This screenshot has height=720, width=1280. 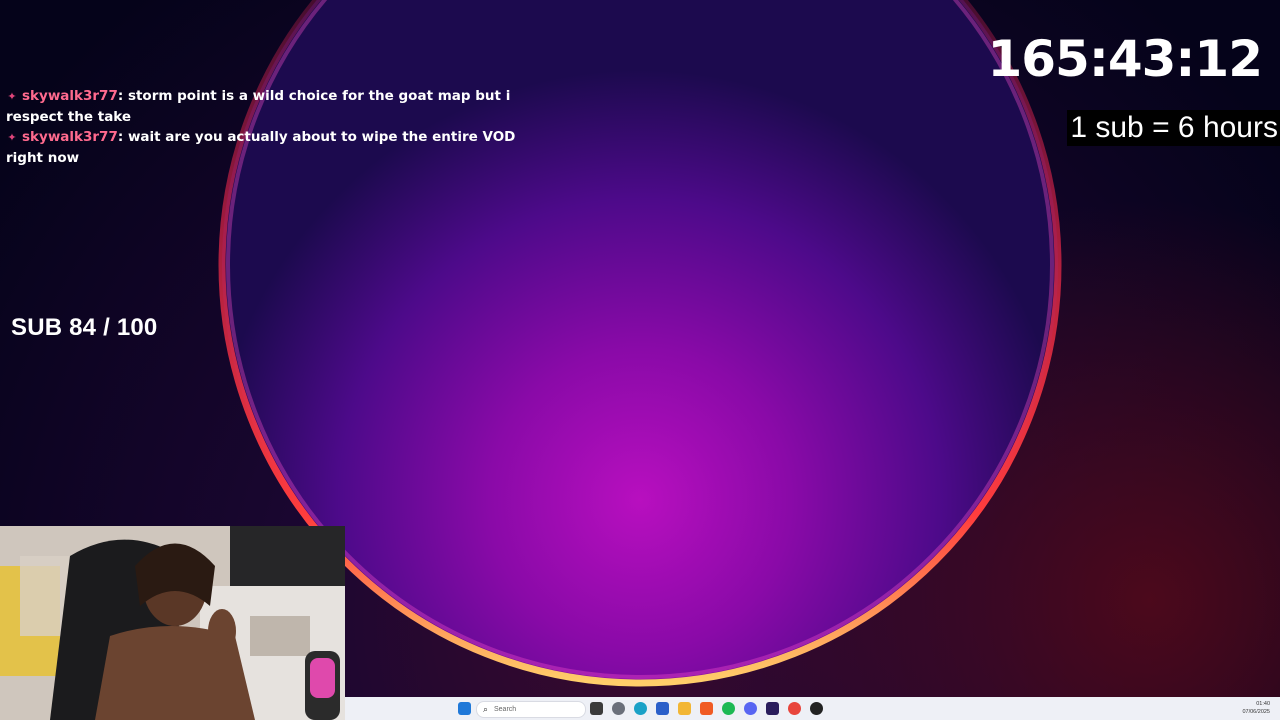 What do you see at coordinates (84, 327) in the screenshot?
I see `sub-goal-counter: SUB 84 / 100` at bounding box center [84, 327].